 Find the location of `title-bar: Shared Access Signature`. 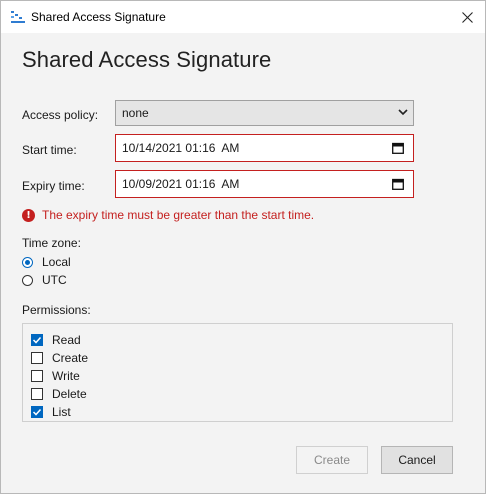

title-bar: Shared Access Signature is located at coordinates (243, 17).